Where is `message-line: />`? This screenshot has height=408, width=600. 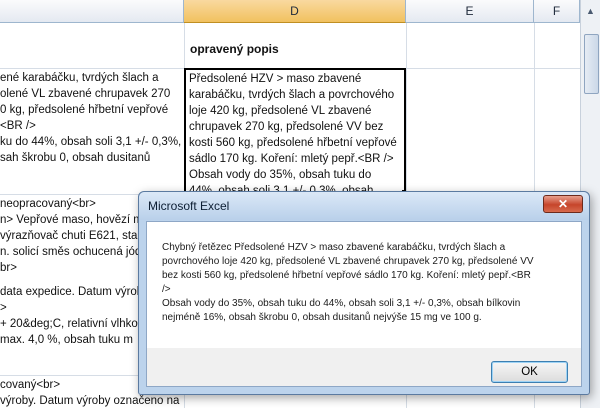 message-line: /> is located at coordinates (166, 289).